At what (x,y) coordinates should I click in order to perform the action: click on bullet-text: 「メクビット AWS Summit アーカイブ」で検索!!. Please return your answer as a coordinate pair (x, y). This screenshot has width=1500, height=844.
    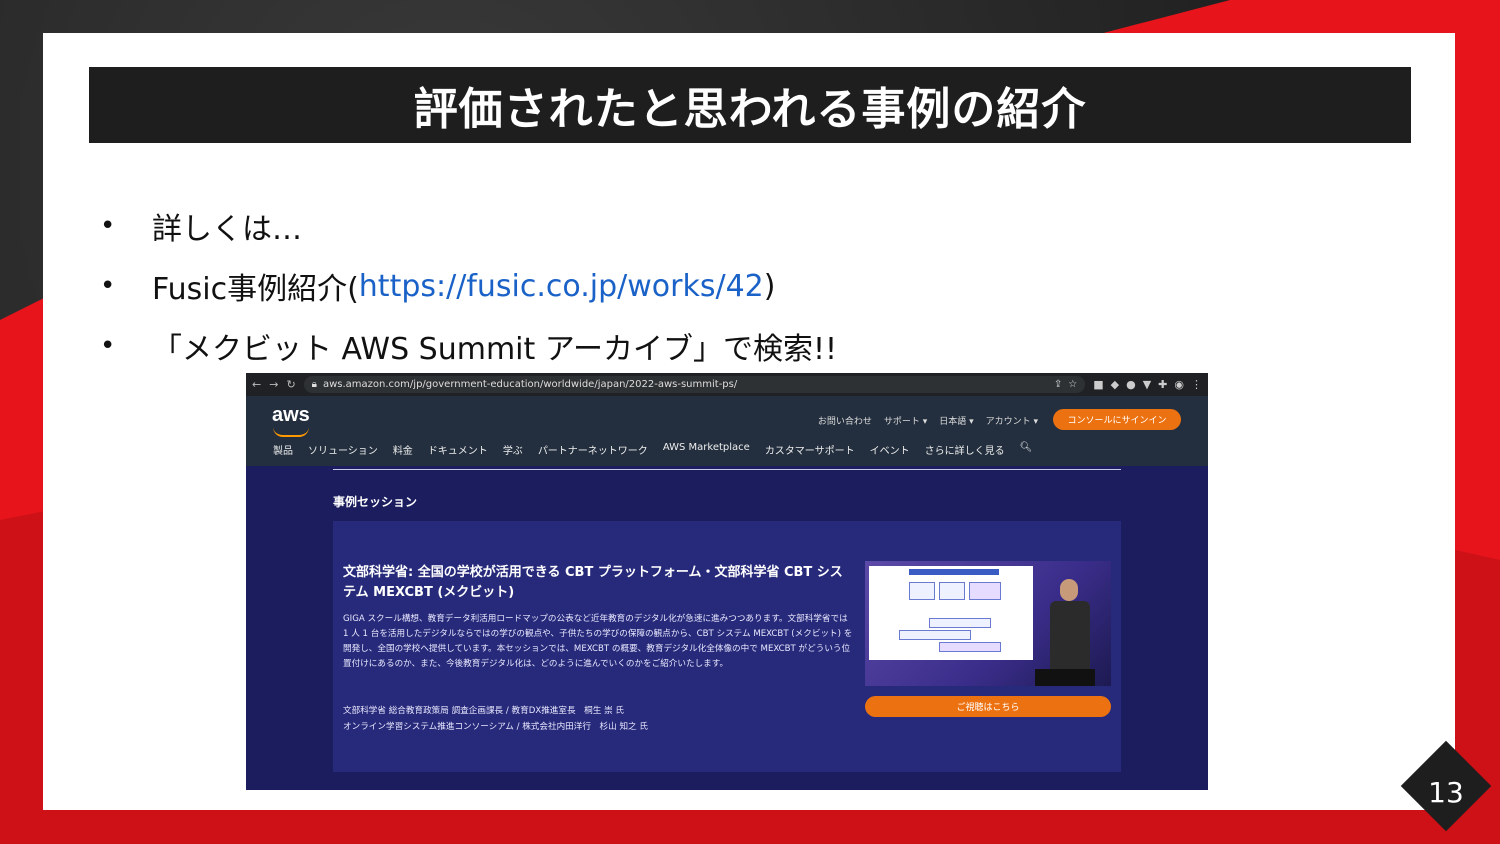
    Looking at the image, I should click on (495, 349).